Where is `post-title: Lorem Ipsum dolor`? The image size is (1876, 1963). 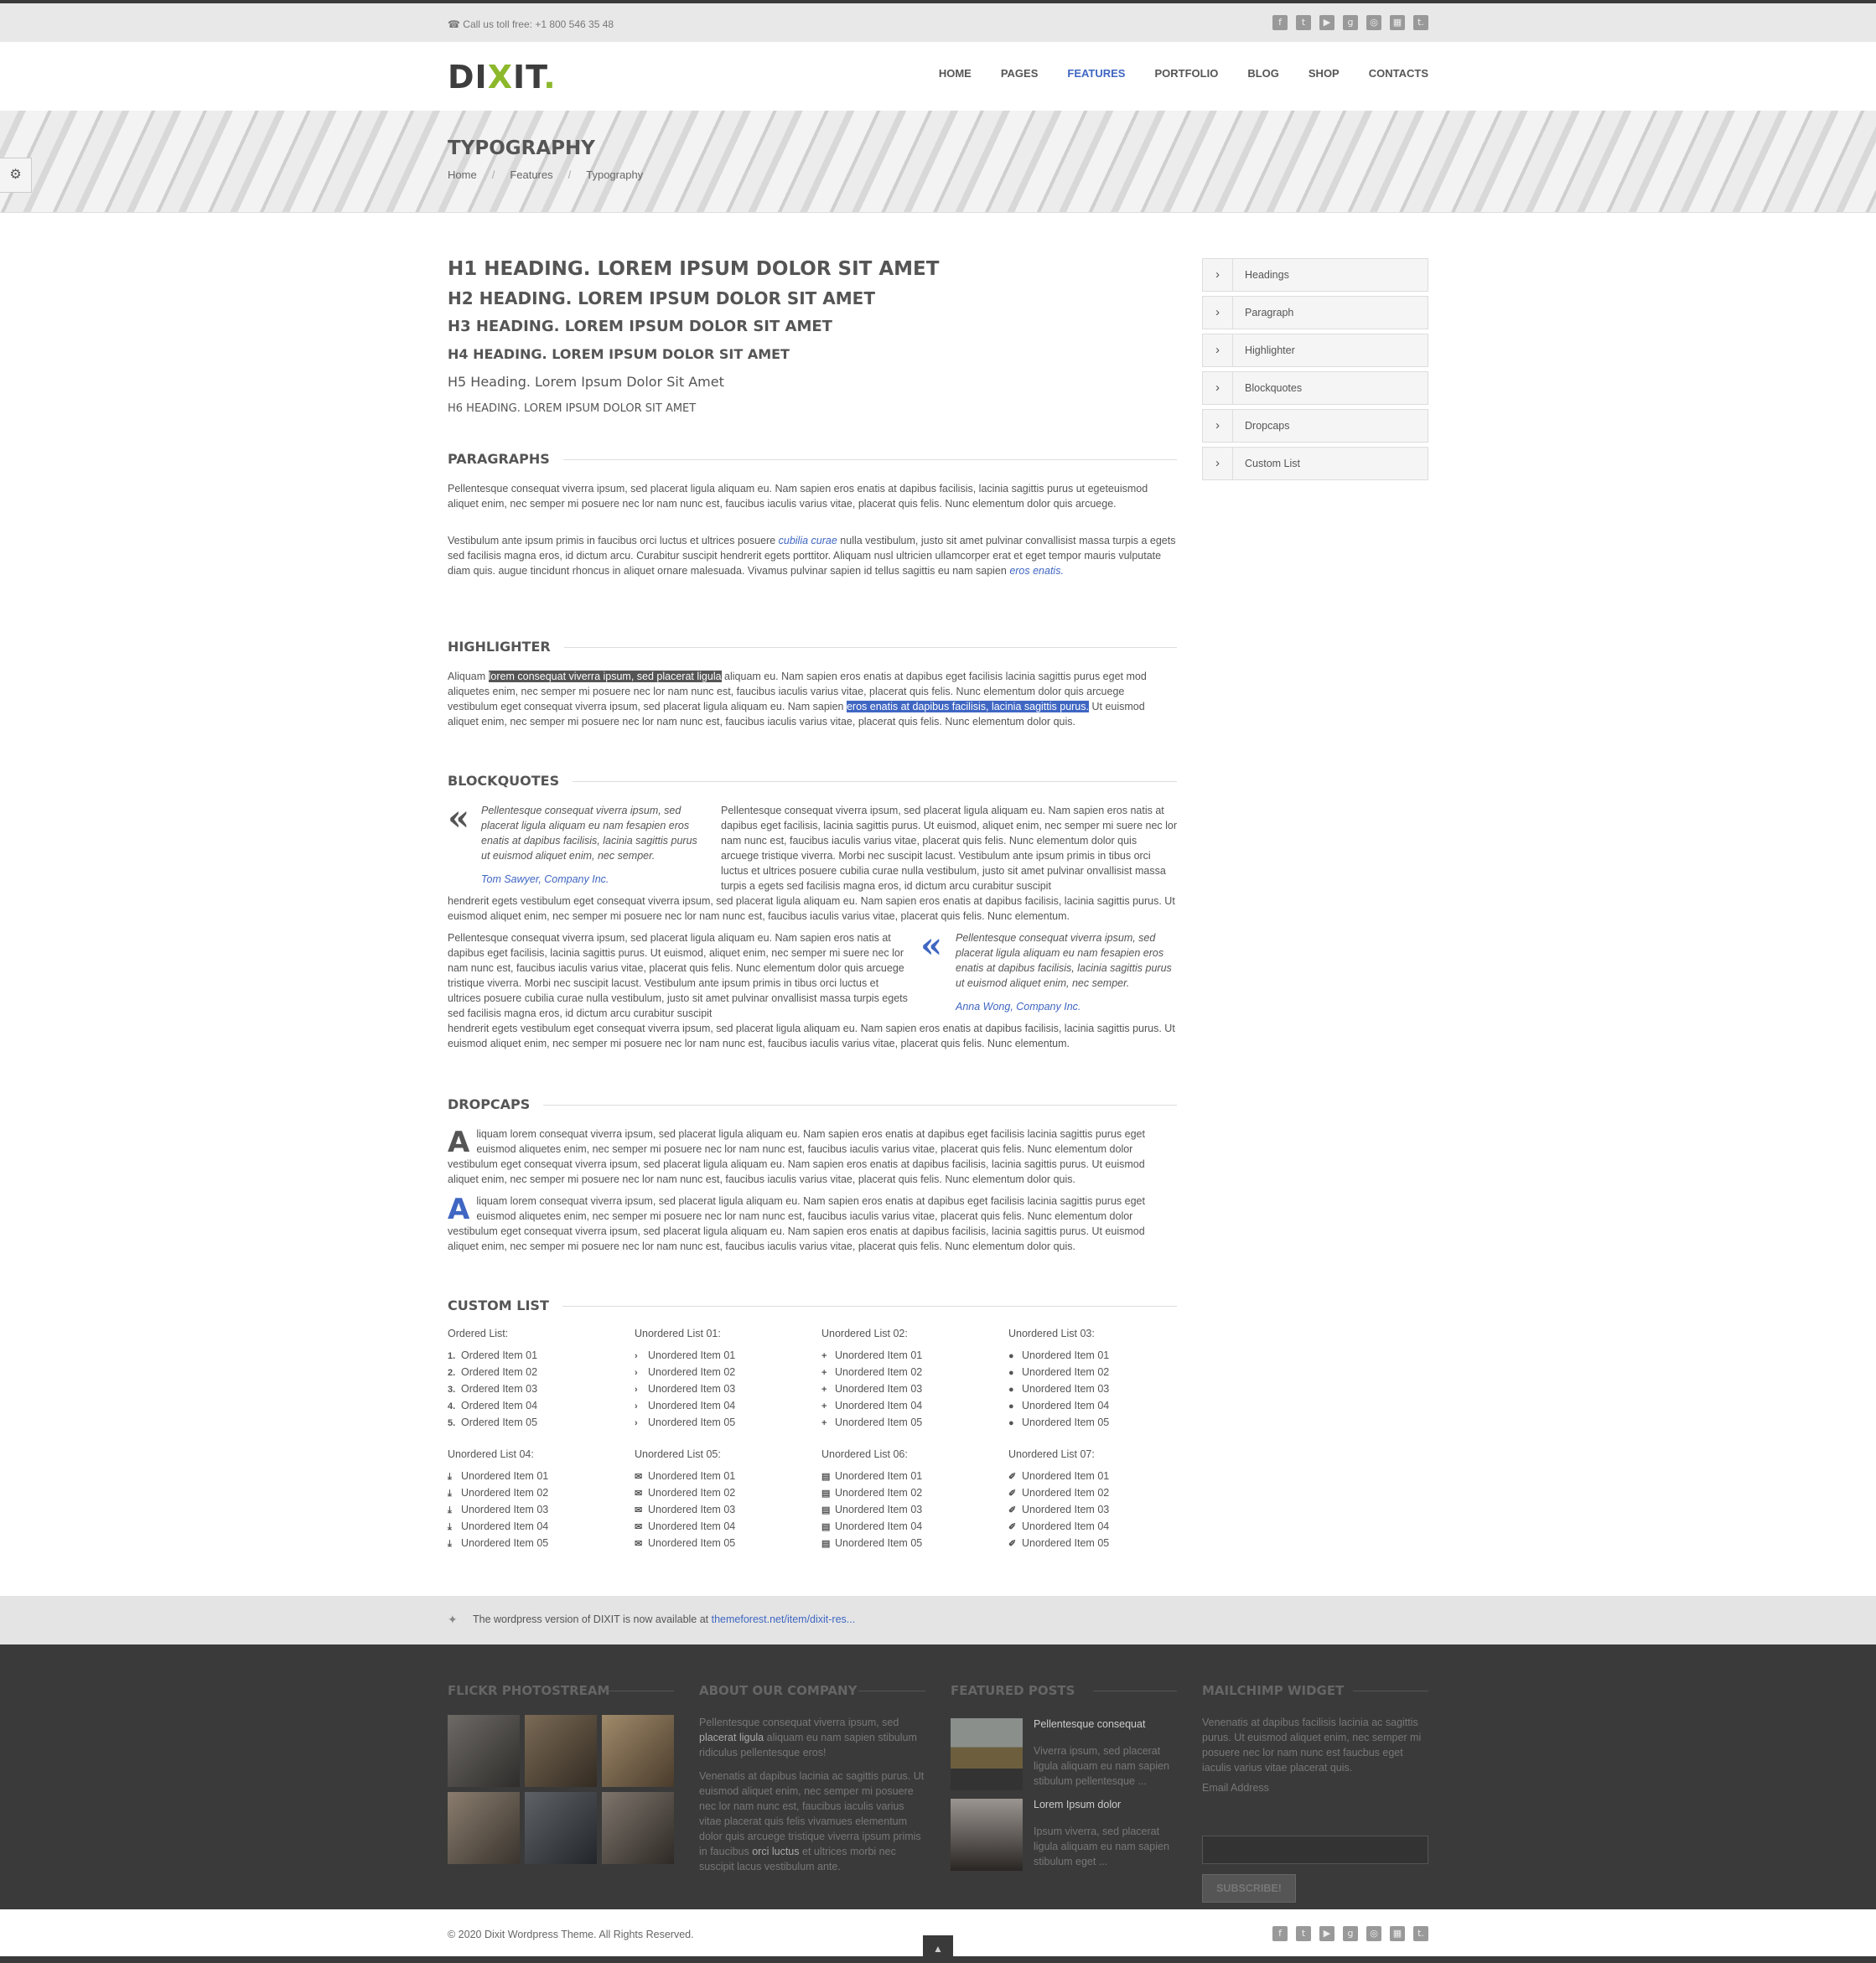
post-title: Lorem Ipsum dolor is located at coordinates (1077, 1805).